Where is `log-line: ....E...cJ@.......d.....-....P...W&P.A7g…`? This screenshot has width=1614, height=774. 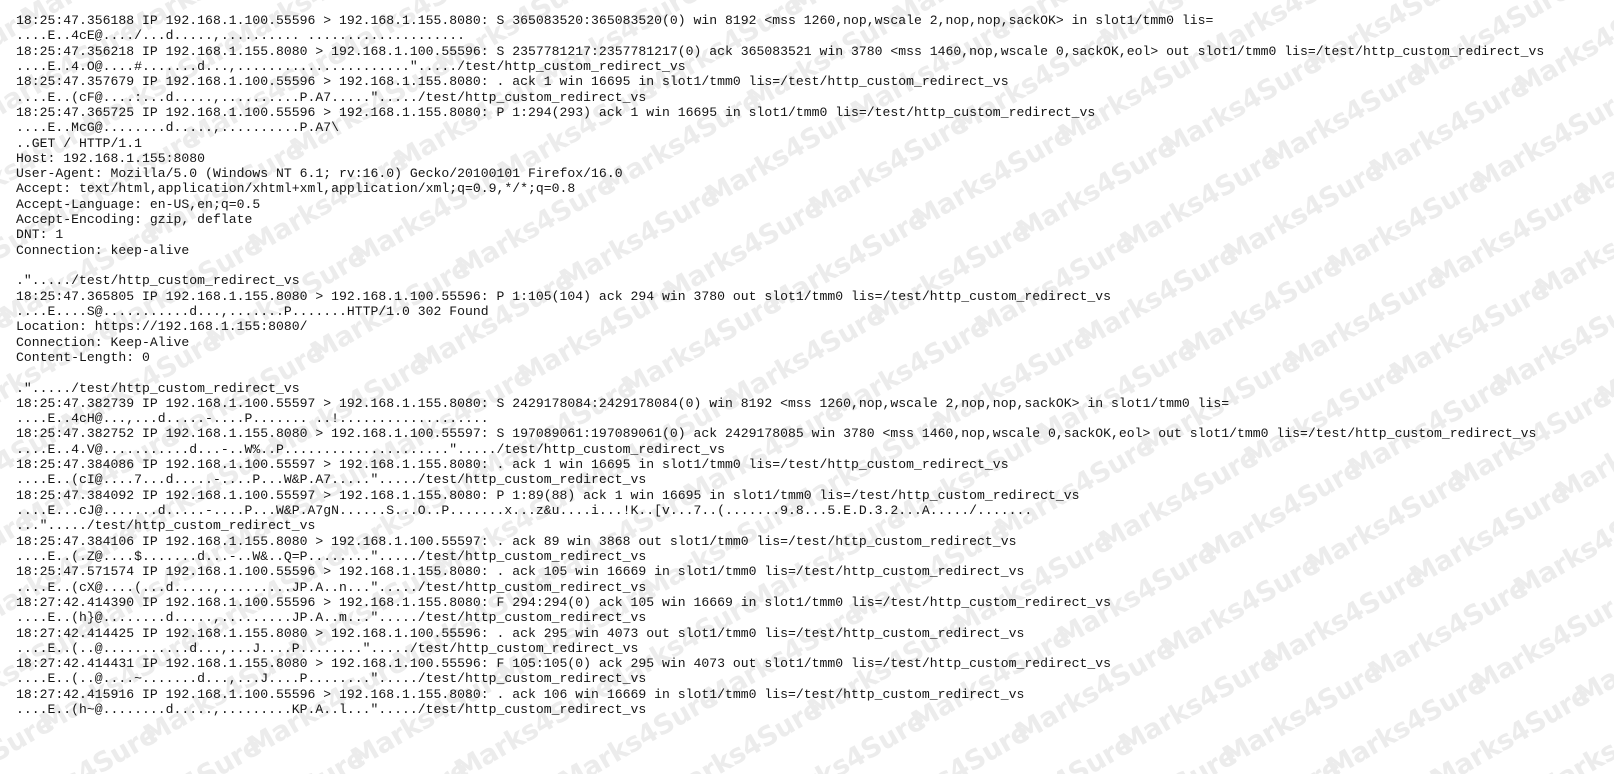 log-line: ....E...cJ@.......d.....-....P...W&P.A7g… is located at coordinates (524, 510).